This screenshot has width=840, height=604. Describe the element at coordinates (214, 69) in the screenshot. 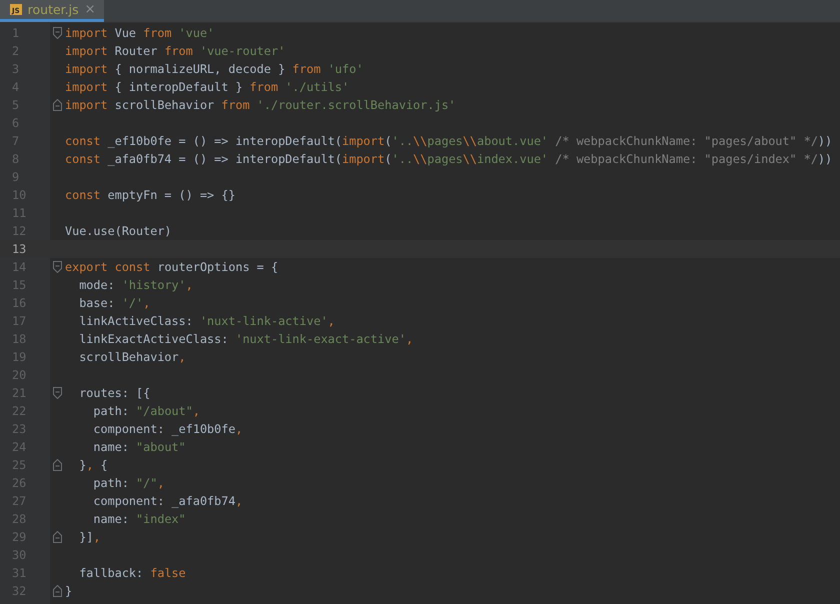

I see `code-line: import { normalizeURL, decode } from 'ufo'` at that location.